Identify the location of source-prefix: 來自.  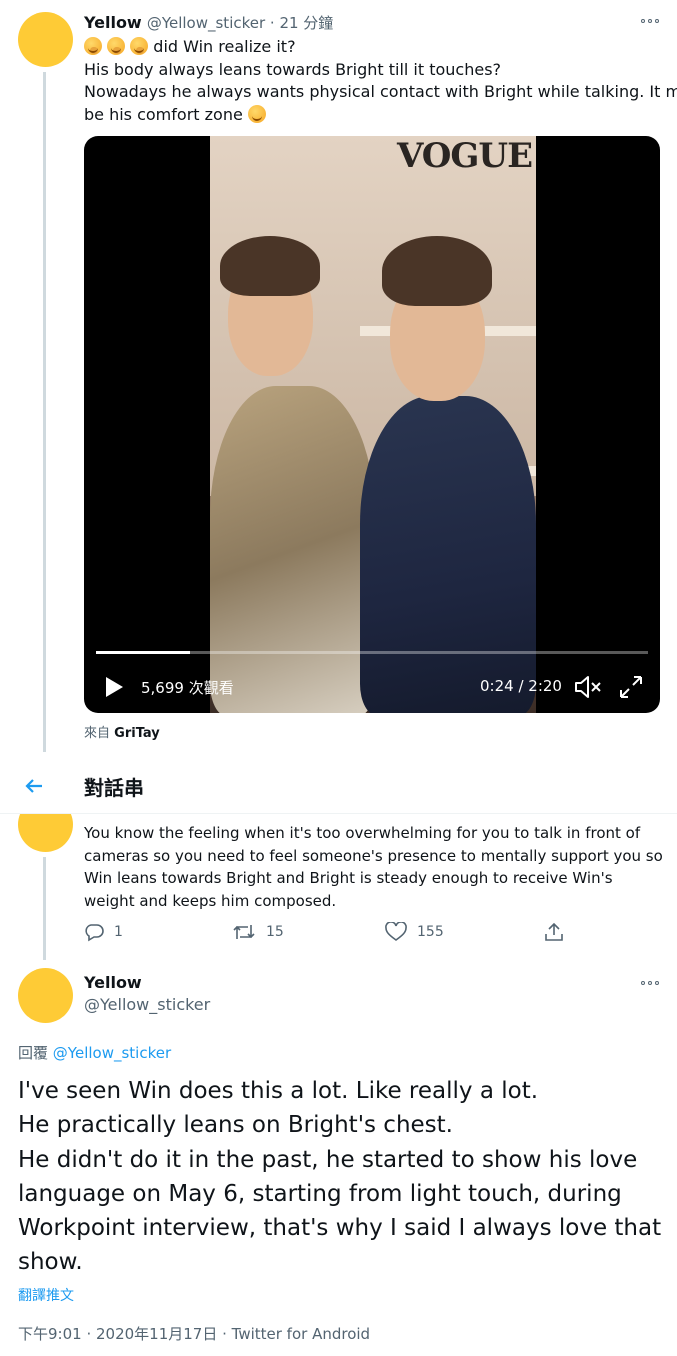
(97, 733).